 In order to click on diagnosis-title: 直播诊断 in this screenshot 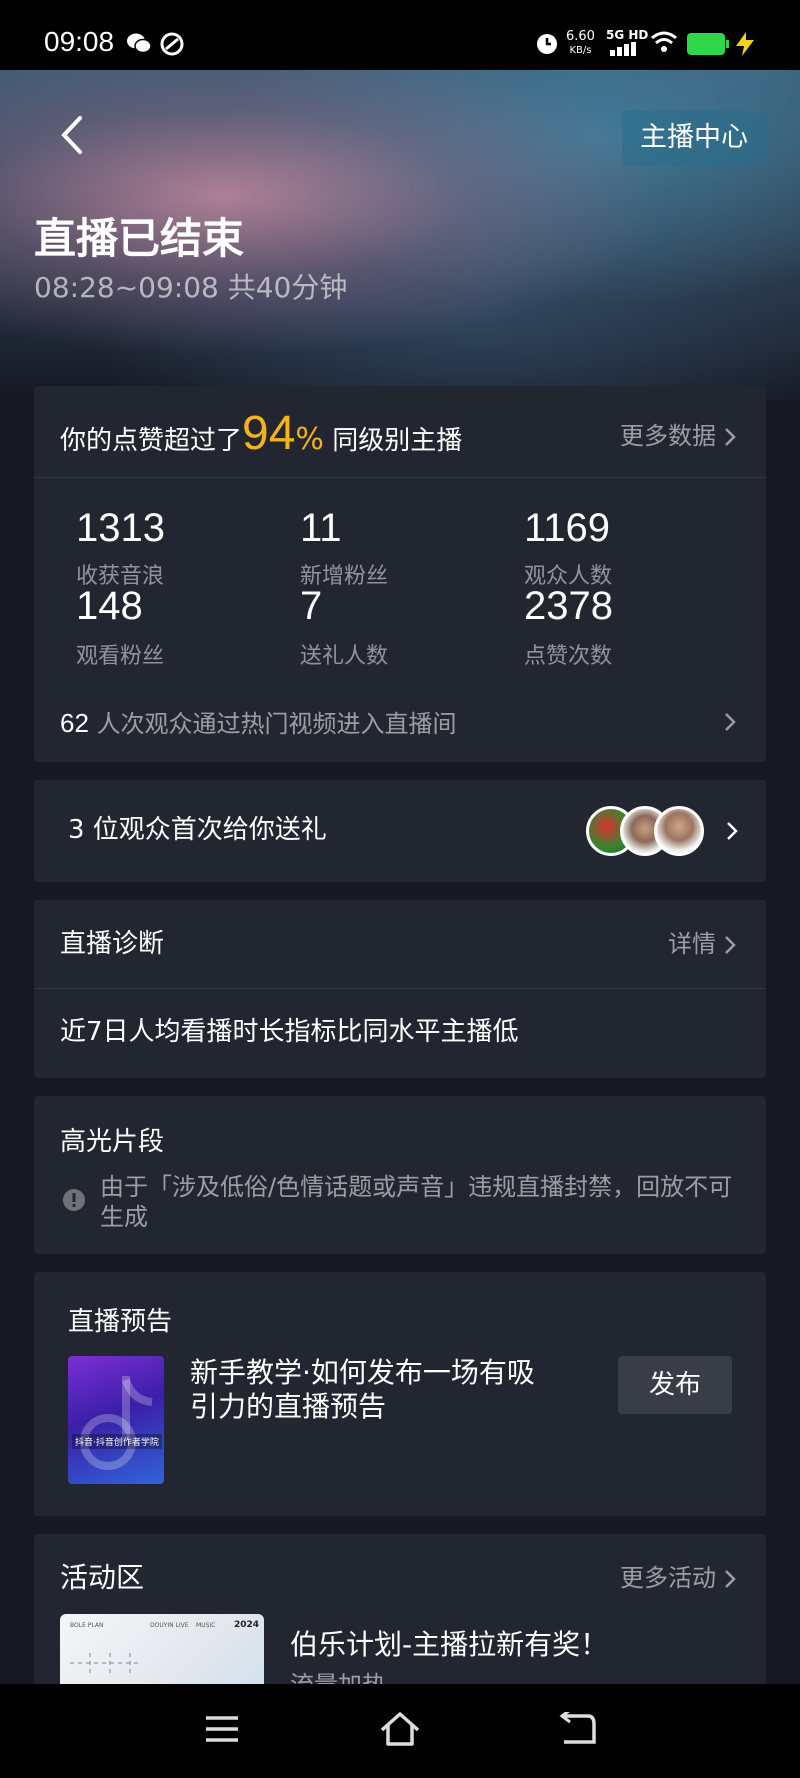, I will do `click(112, 944)`.